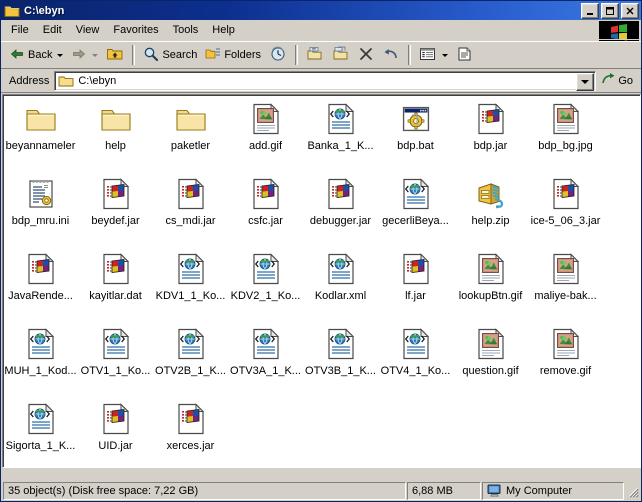  I want to click on file-item: beydef.jar, so click(115, 211).